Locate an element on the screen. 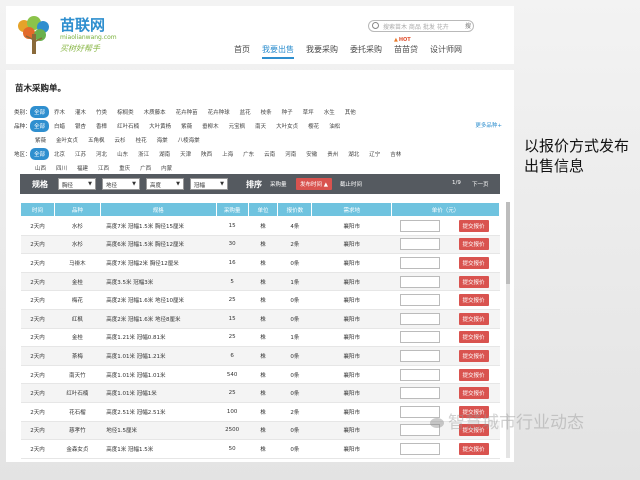  filter-variety-option: 南天 is located at coordinates (260, 126).